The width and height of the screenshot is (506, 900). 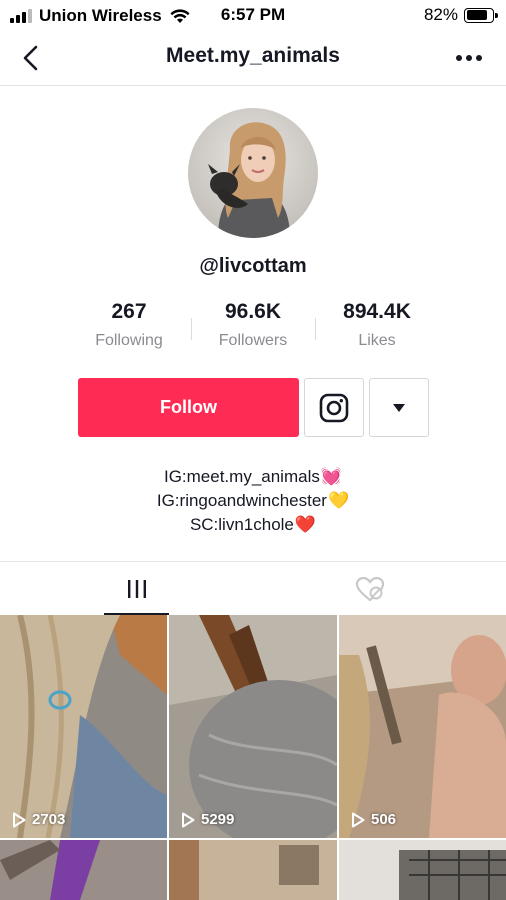 I want to click on battery-percent: 82%, so click(x=440, y=14).